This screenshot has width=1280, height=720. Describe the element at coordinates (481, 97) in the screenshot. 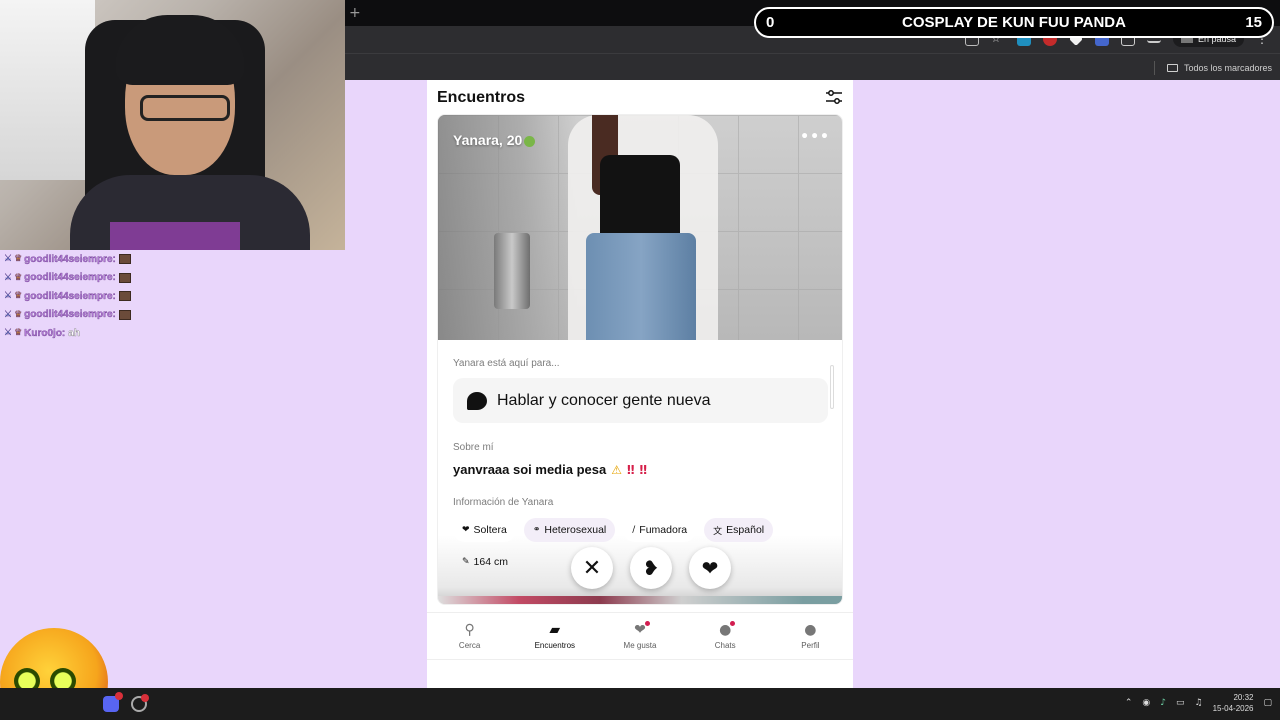

I see `page-title: Encuentros` at that location.